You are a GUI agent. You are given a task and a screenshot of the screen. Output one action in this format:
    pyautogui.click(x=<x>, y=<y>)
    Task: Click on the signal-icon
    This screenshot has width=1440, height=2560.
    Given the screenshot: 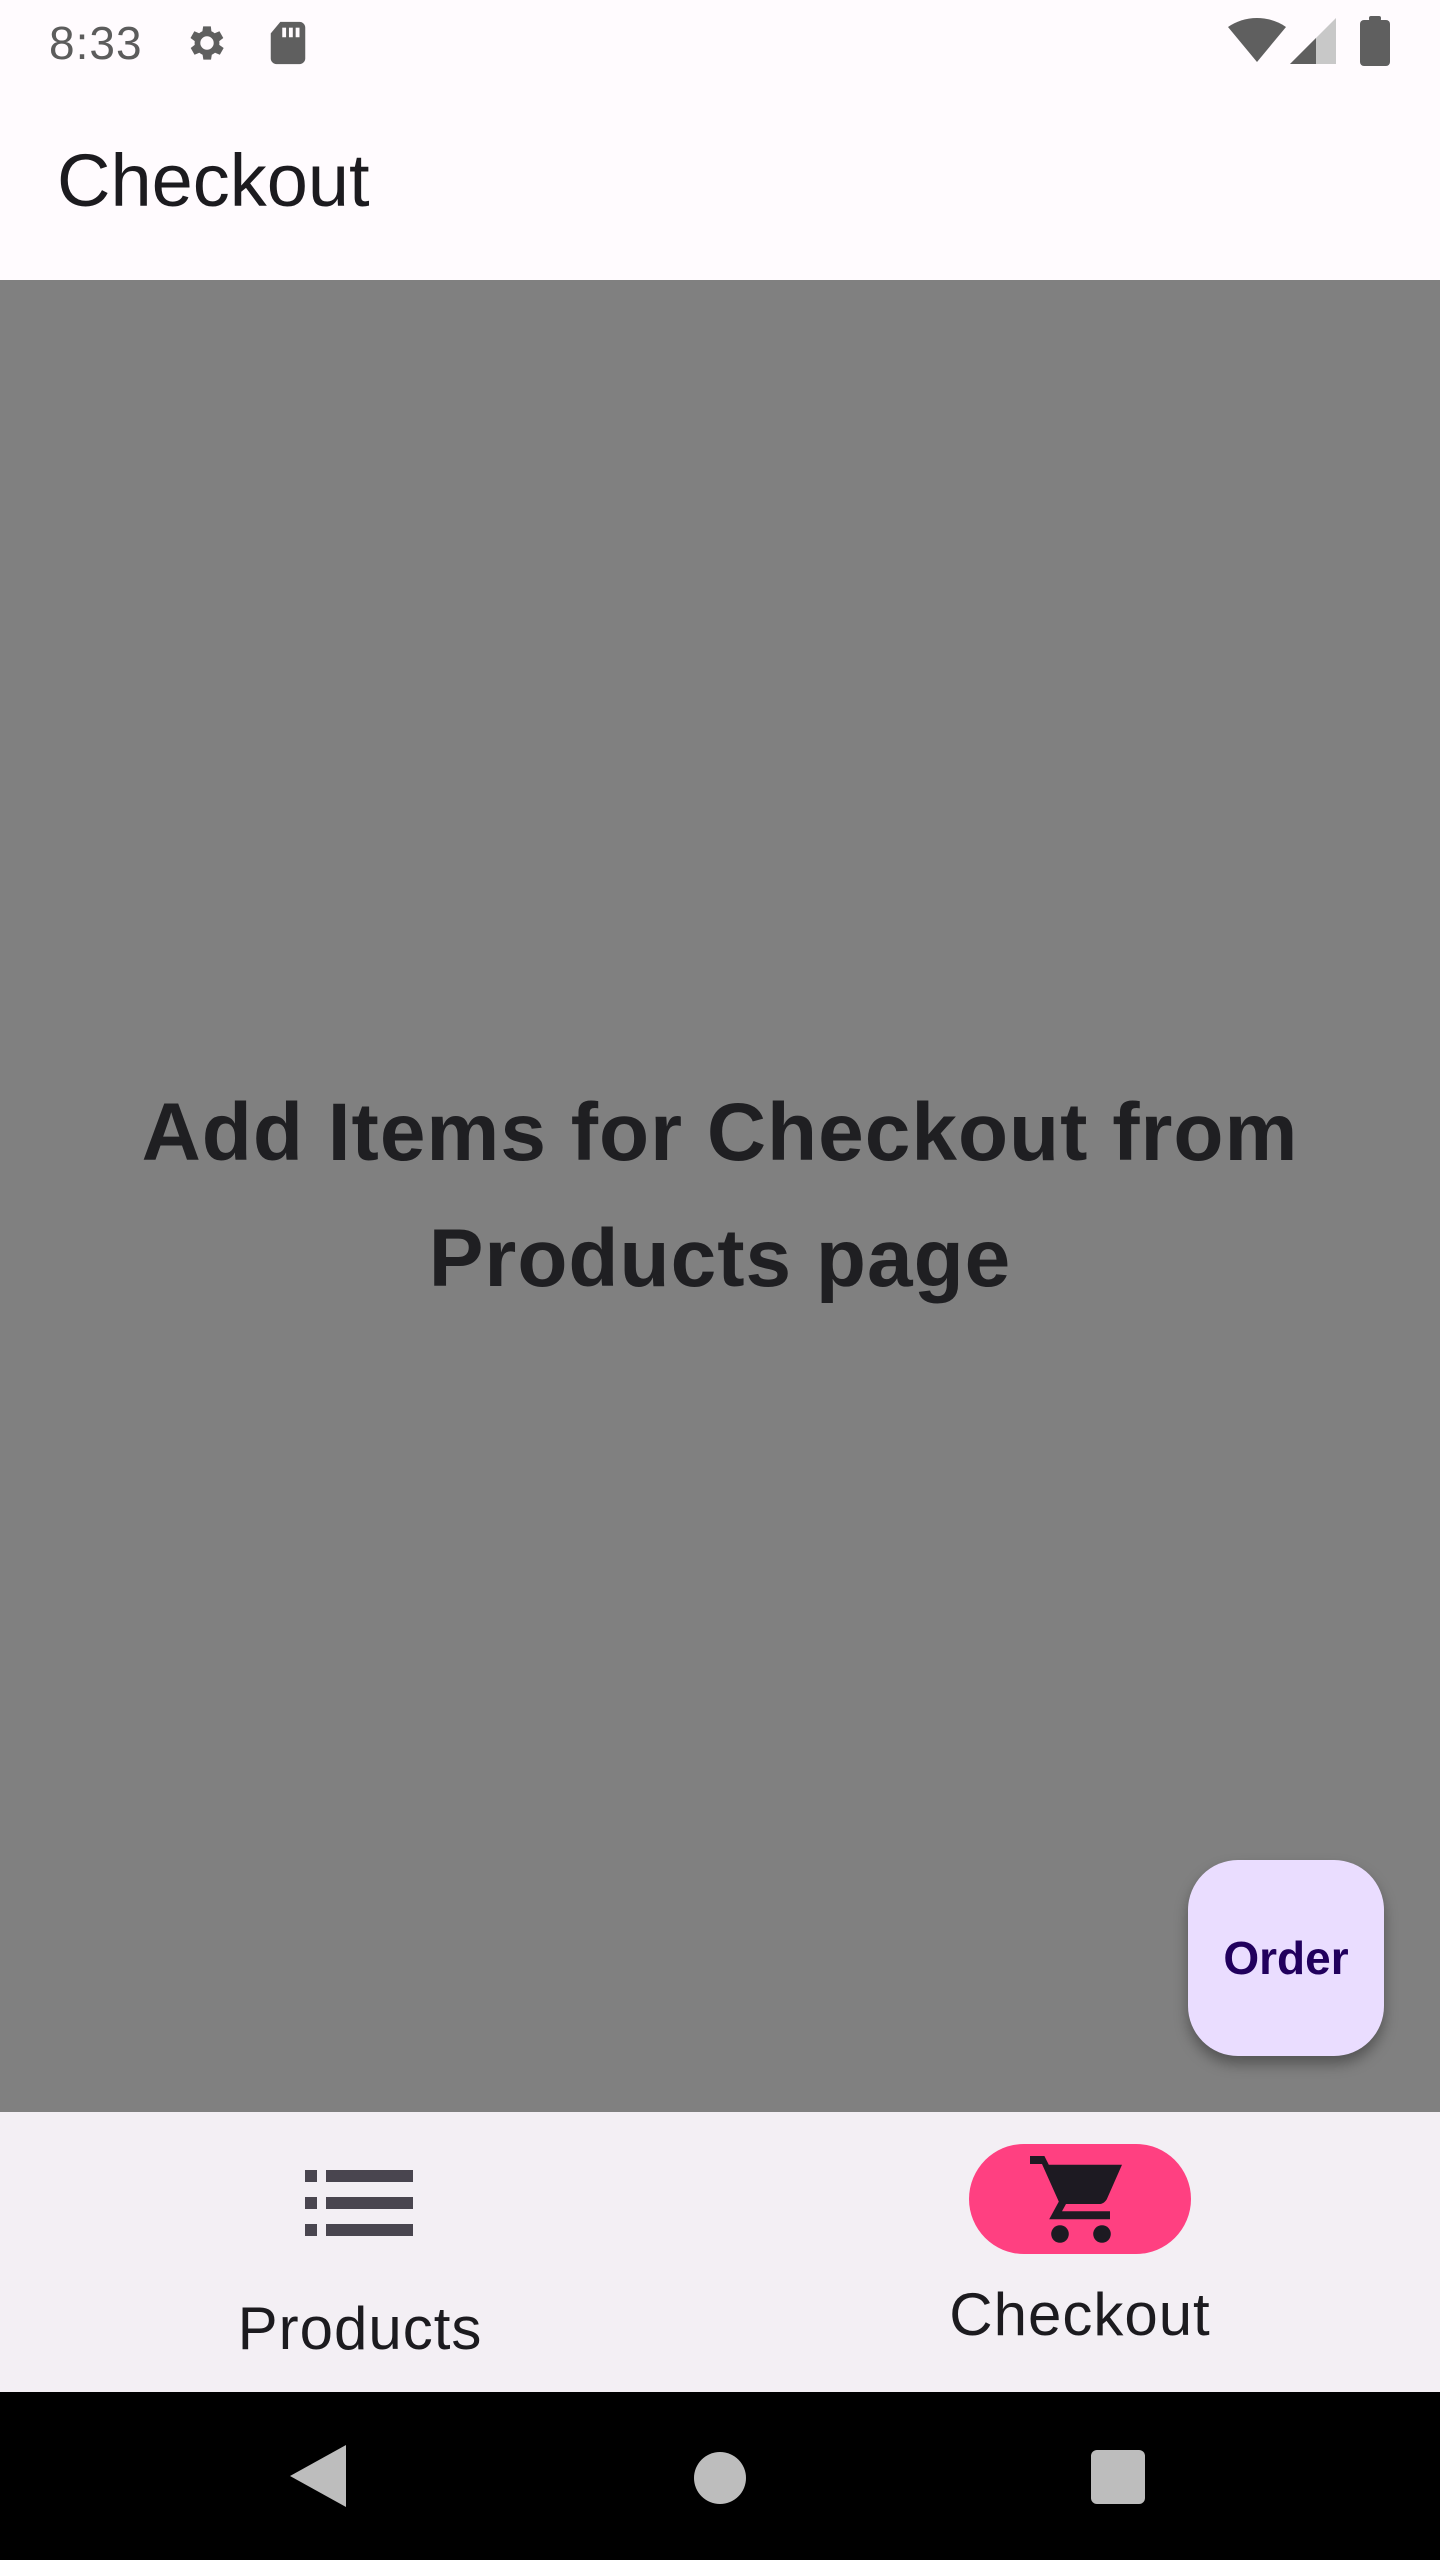 What is the action you would take?
    pyautogui.click(x=1313, y=41)
    